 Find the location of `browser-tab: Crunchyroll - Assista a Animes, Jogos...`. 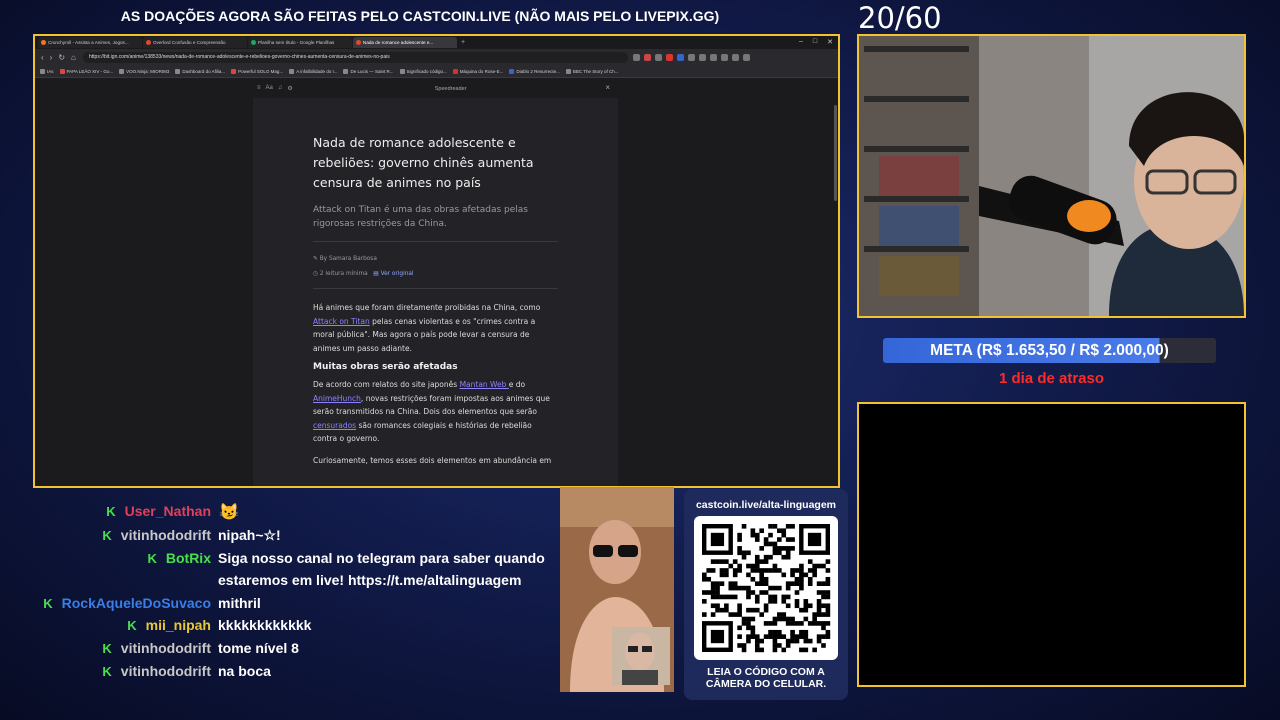

browser-tab: Crunchyroll - Assista a Animes, Jogos... is located at coordinates (90, 42).